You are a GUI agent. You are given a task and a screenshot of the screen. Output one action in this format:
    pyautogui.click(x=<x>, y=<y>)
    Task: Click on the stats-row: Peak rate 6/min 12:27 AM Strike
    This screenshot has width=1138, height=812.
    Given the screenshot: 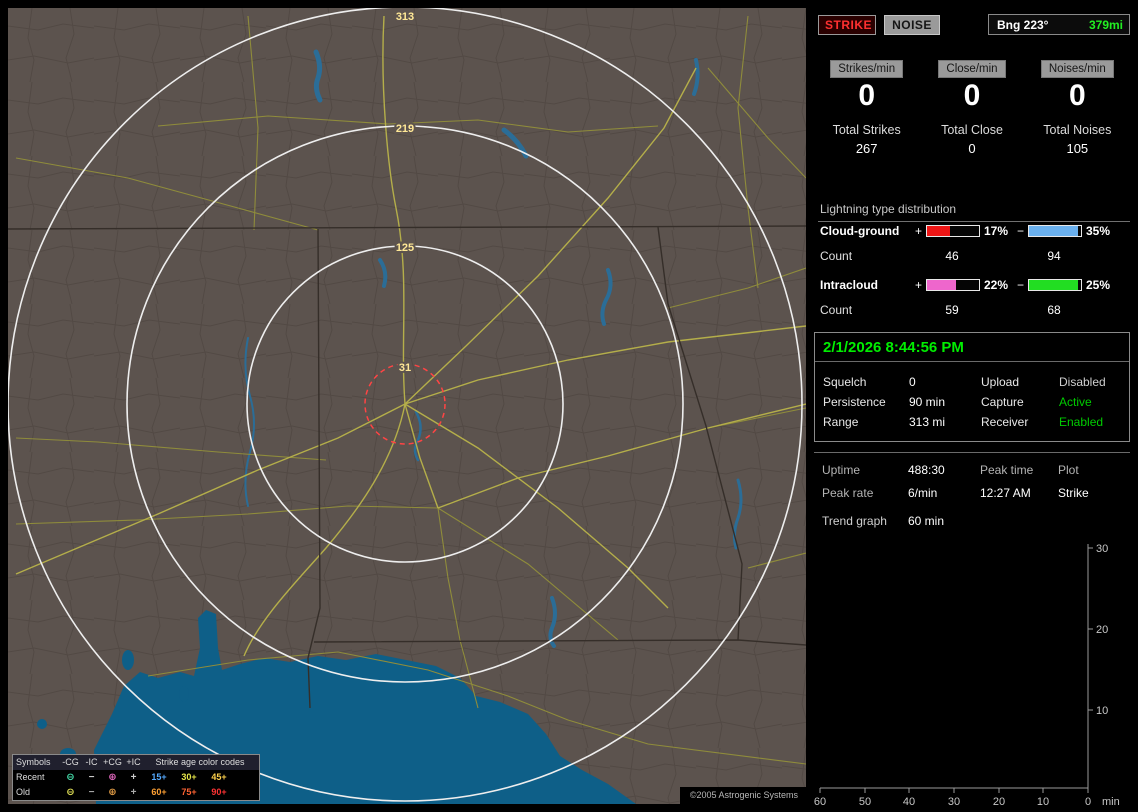 What is the action you would take?
    pyautogui.click(x=972, y=494)
    